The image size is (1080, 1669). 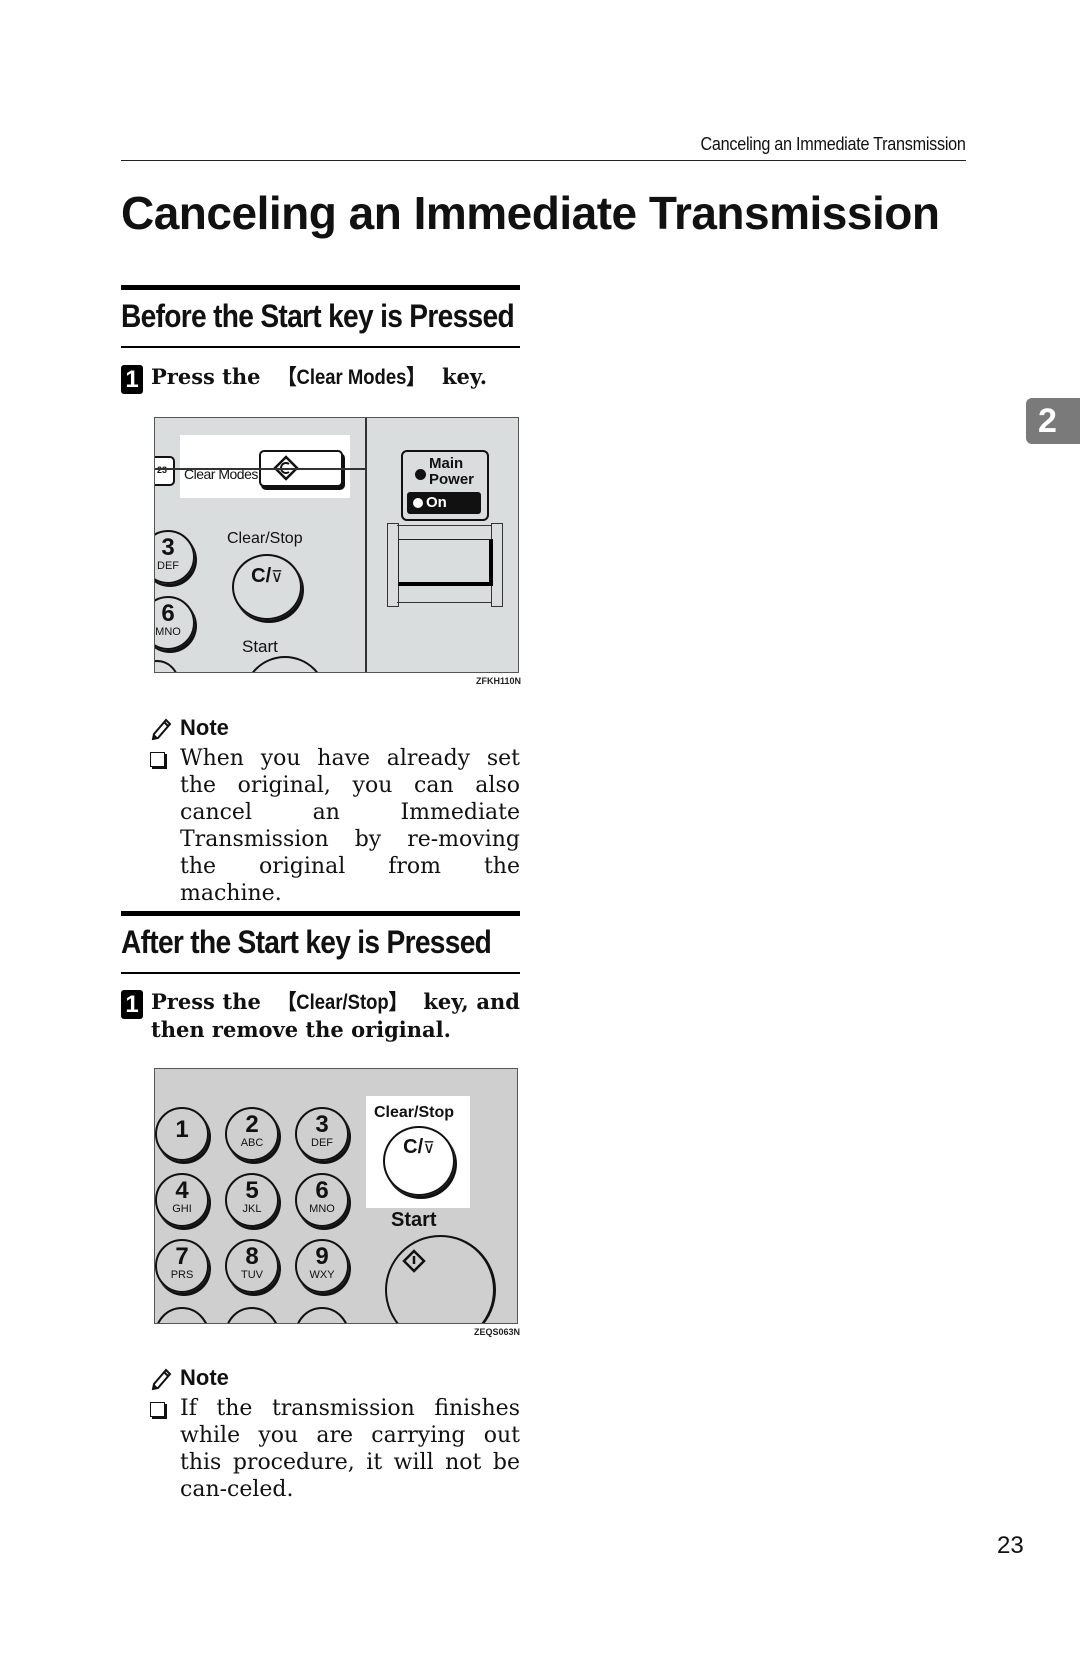 I want to click on keypad-key-5: 5 JKL, so click(x=252, y=1200).